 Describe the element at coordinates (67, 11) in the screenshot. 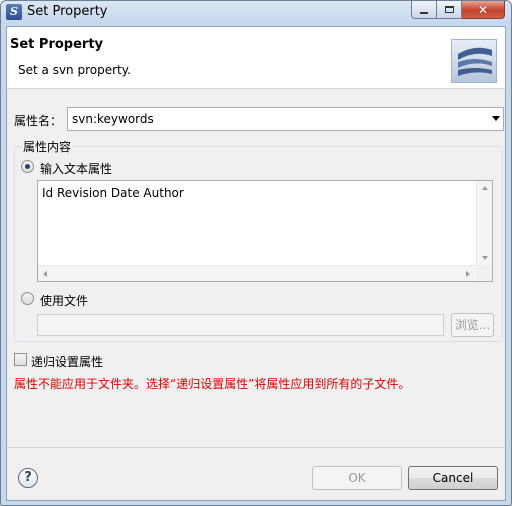

I see `window-title: Set Property` at that location.